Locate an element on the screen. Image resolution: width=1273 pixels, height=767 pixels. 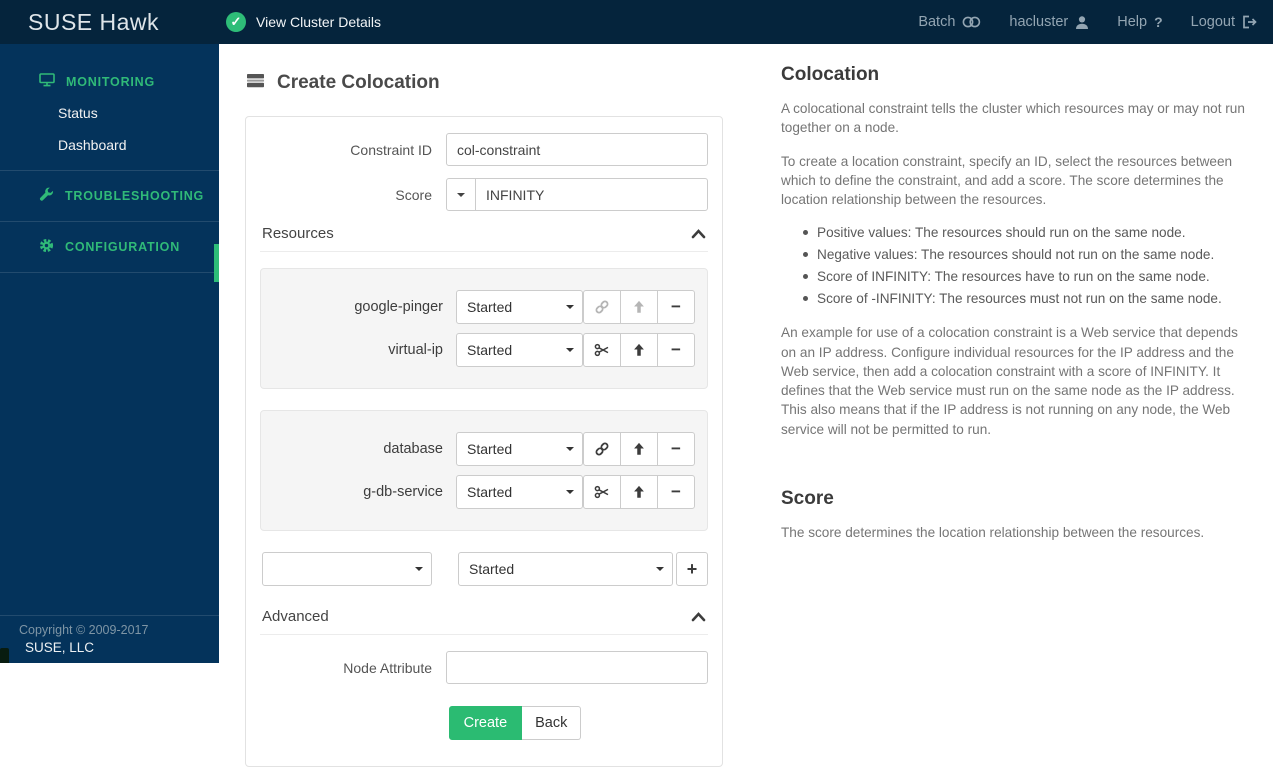
resource-group: google-pinger Started − virtual-ip S is located at coordinates (484, 328).